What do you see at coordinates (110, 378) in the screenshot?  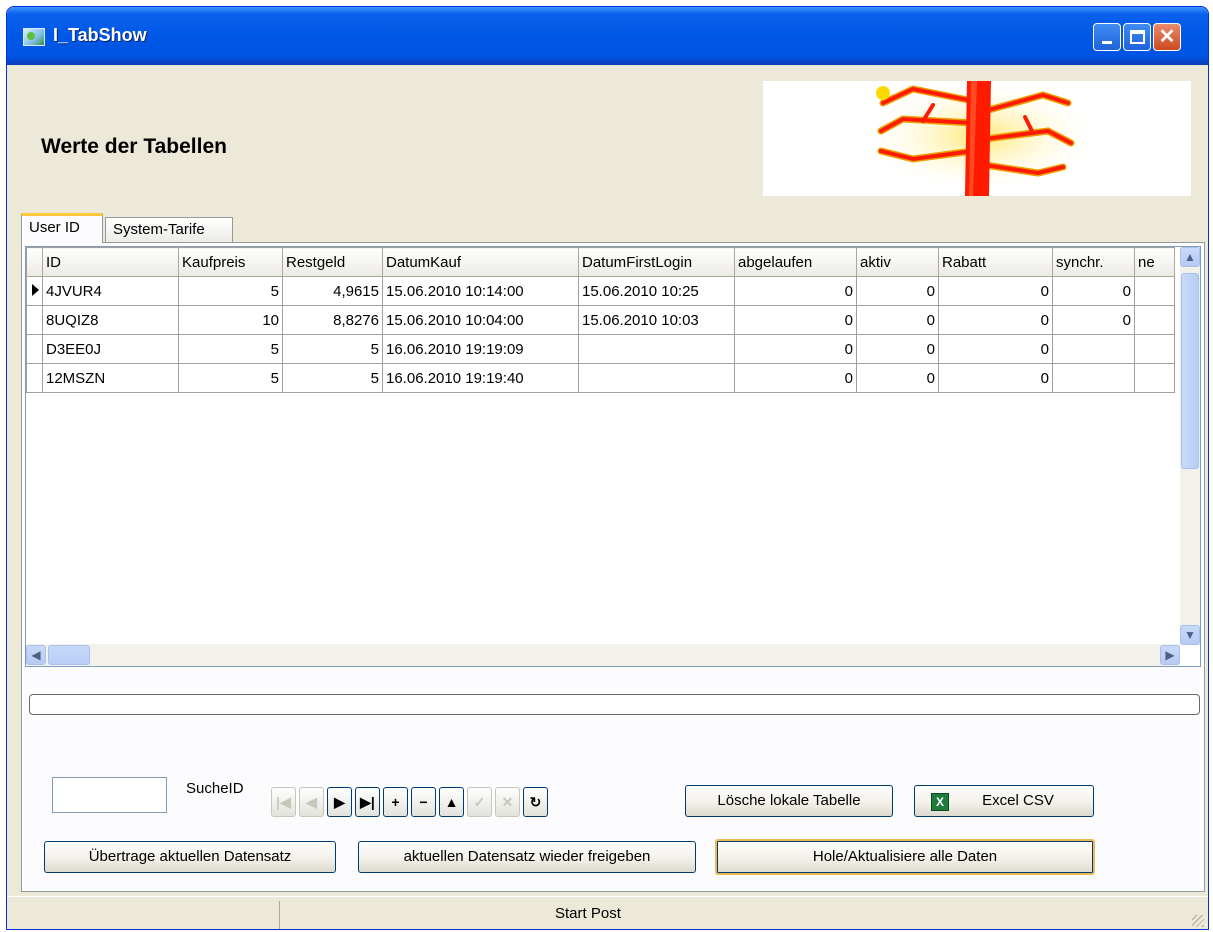 I see `table-cell: 12MSZN` at bounding box center [110, 378].